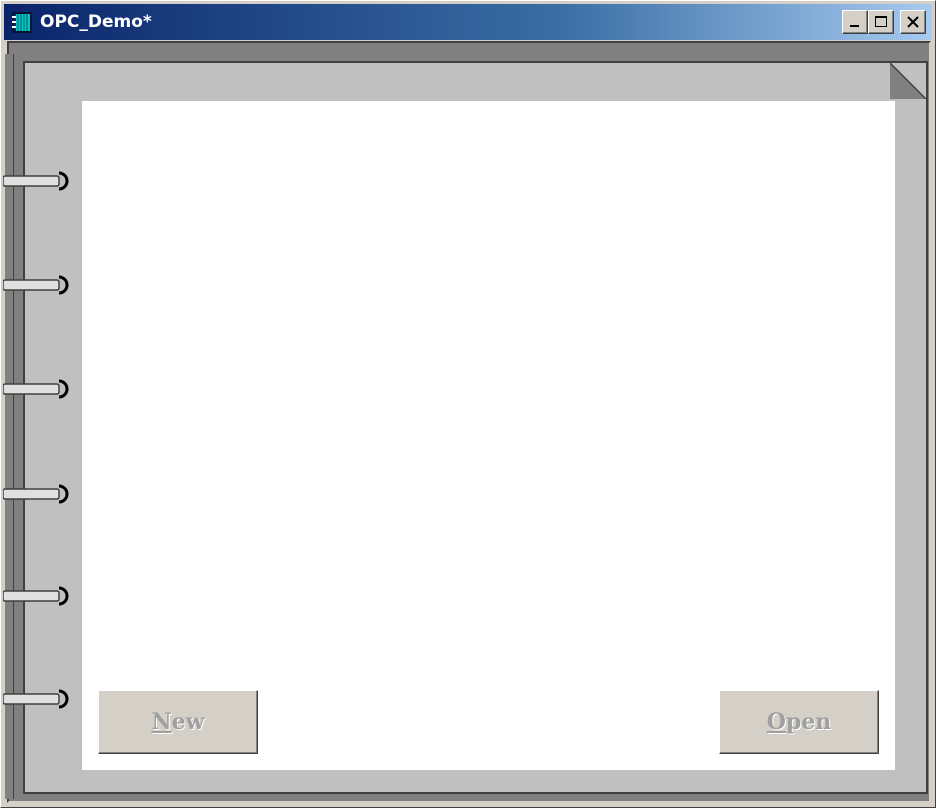 This screenshot has height=808, width=936. I want to click on close-button, so click(913, 22).